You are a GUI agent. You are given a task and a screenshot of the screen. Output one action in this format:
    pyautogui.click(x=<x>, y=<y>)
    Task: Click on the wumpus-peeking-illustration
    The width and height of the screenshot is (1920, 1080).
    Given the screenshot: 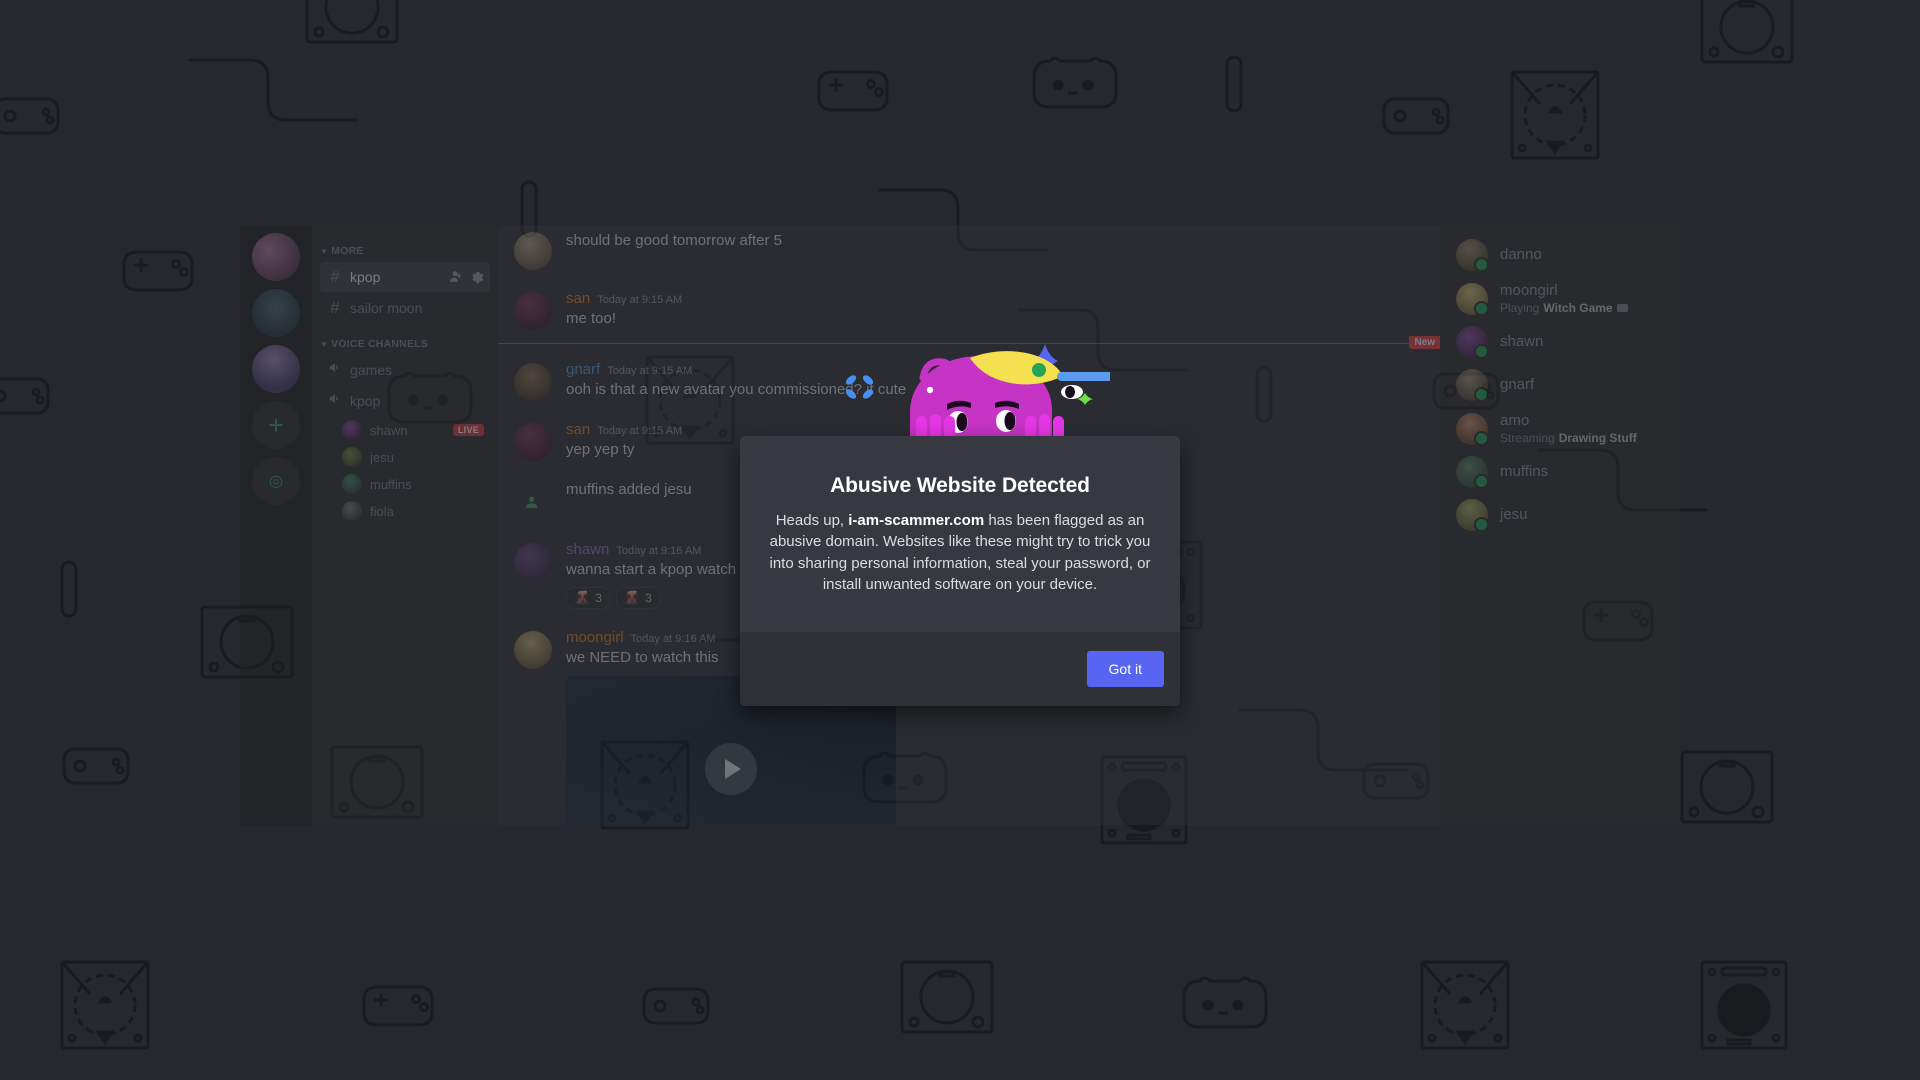 What is the action you would take?
    pyautogui.click(x=967, y=390)
    